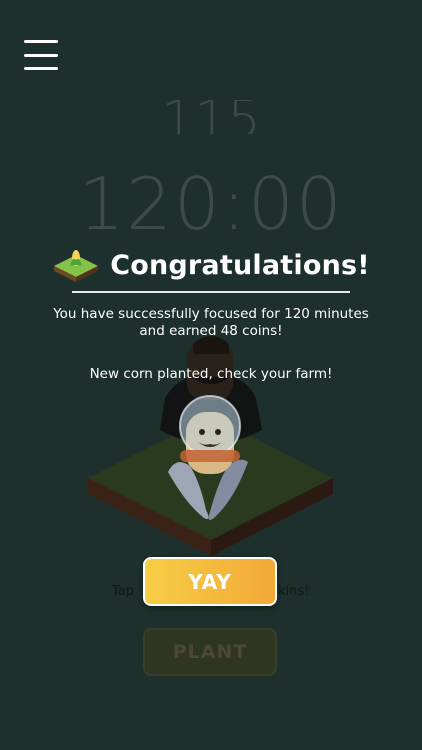  Describe the element at coordinates (210, 581) in the screenshot. I see `yay-button: YAY` at that location.